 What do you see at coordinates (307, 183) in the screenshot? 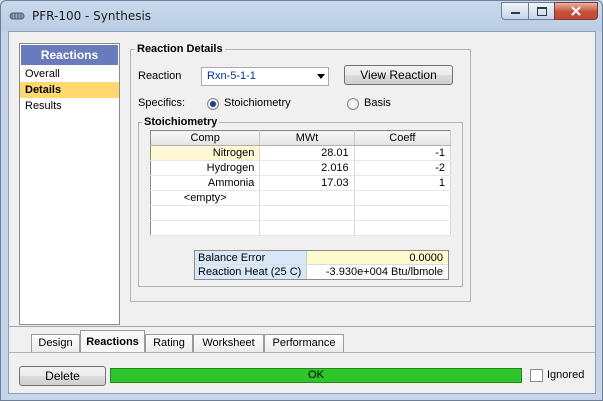
I see `mwt-cell: 17.03` at bounding box center [307, 183].